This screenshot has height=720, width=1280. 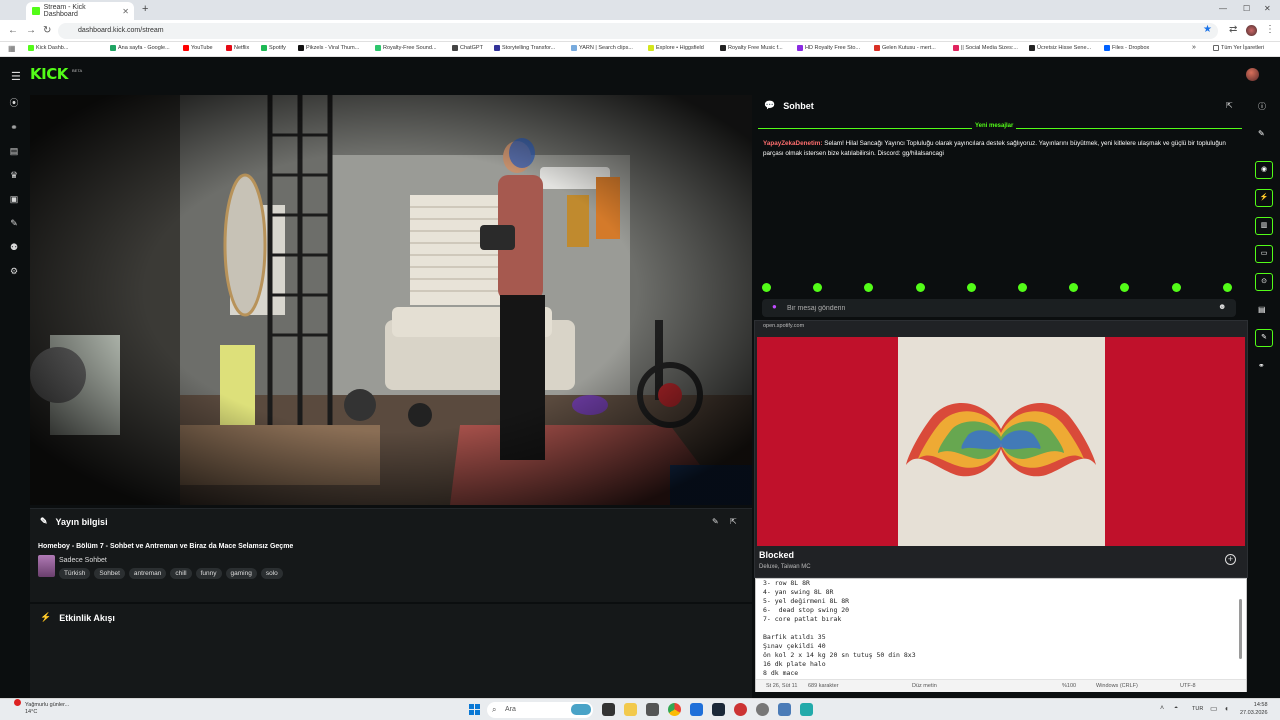 I want to click on link-icon: ⚭, so click(x=14, y=127).